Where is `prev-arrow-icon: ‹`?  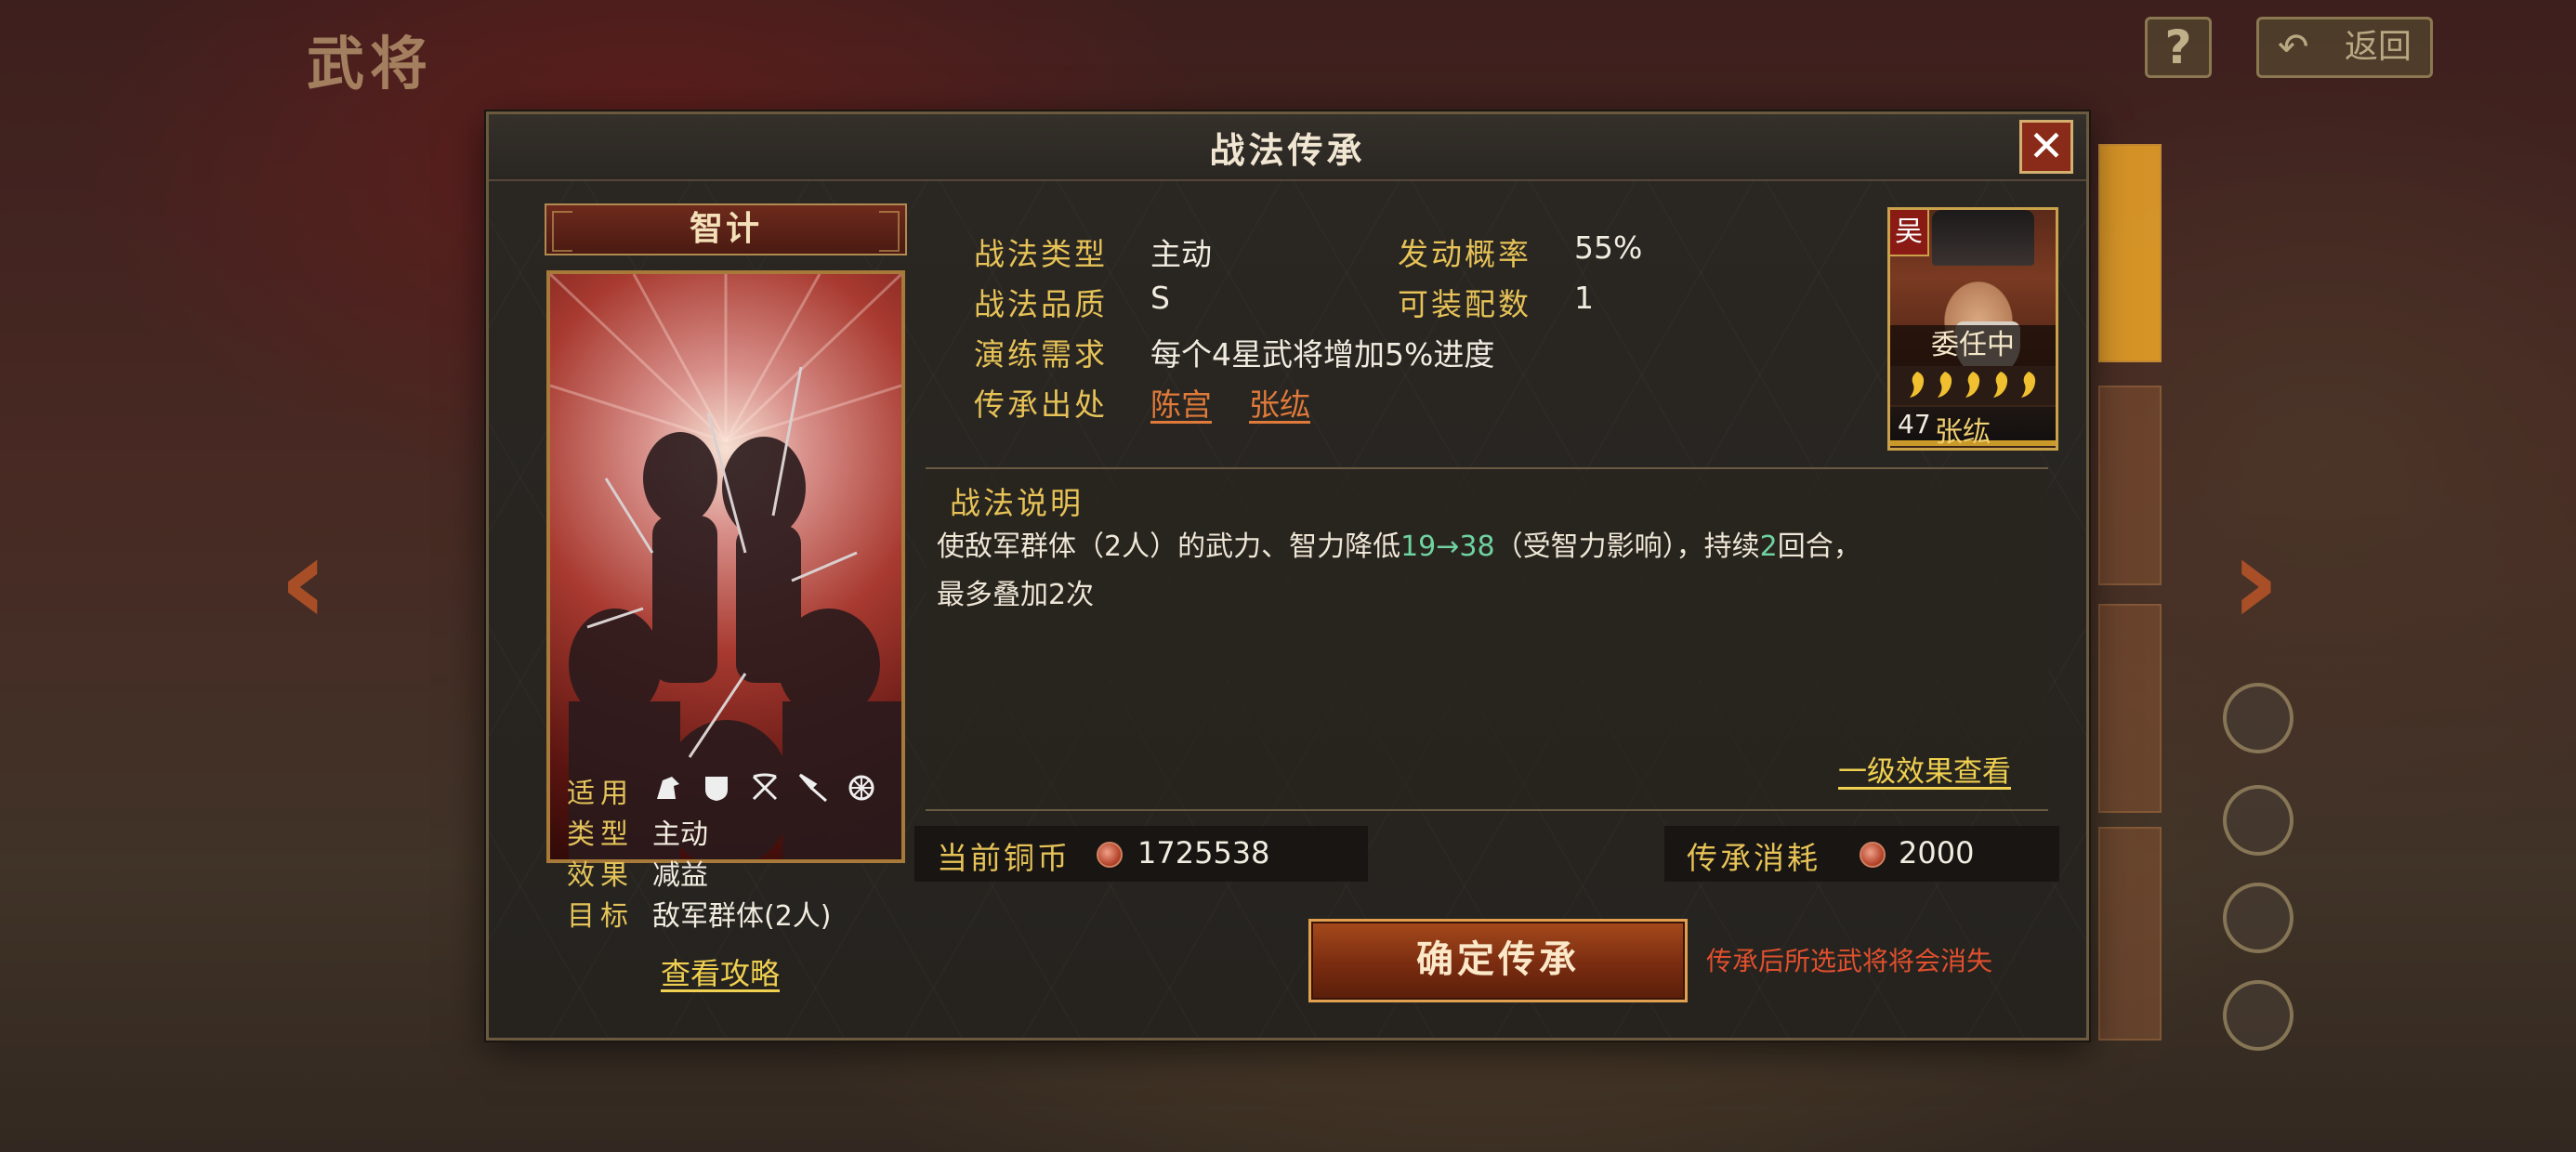 prev-arrow-icon: ‹ is located at coordinates (304, 580).